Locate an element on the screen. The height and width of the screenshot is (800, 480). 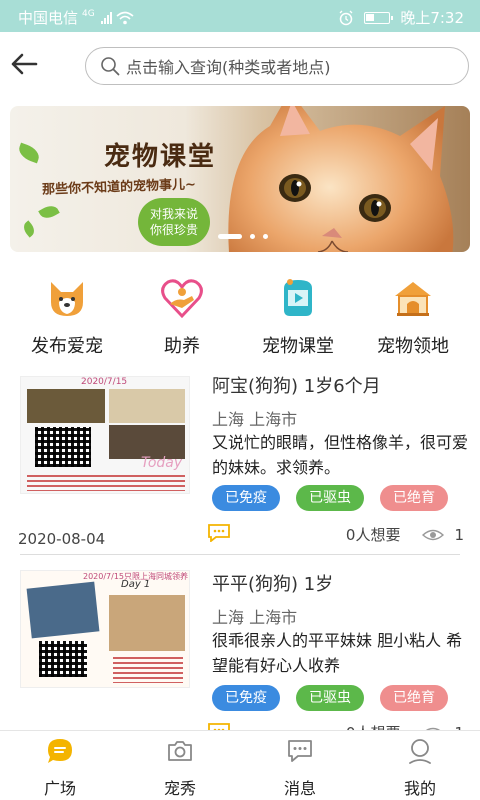
nav-label: 宠物领地 is located at coordinates (413, 346).